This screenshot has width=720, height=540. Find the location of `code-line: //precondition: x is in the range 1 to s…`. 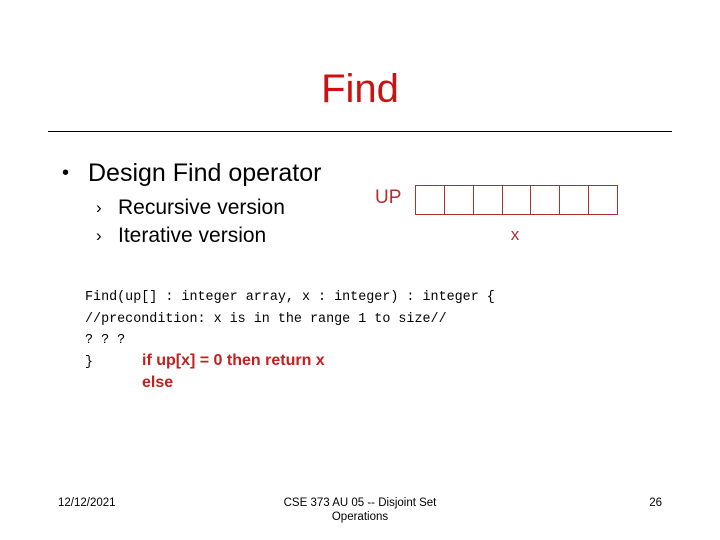

code-line: //precondition: x is in the range 1 to s… is located at coordinates (266, 319).